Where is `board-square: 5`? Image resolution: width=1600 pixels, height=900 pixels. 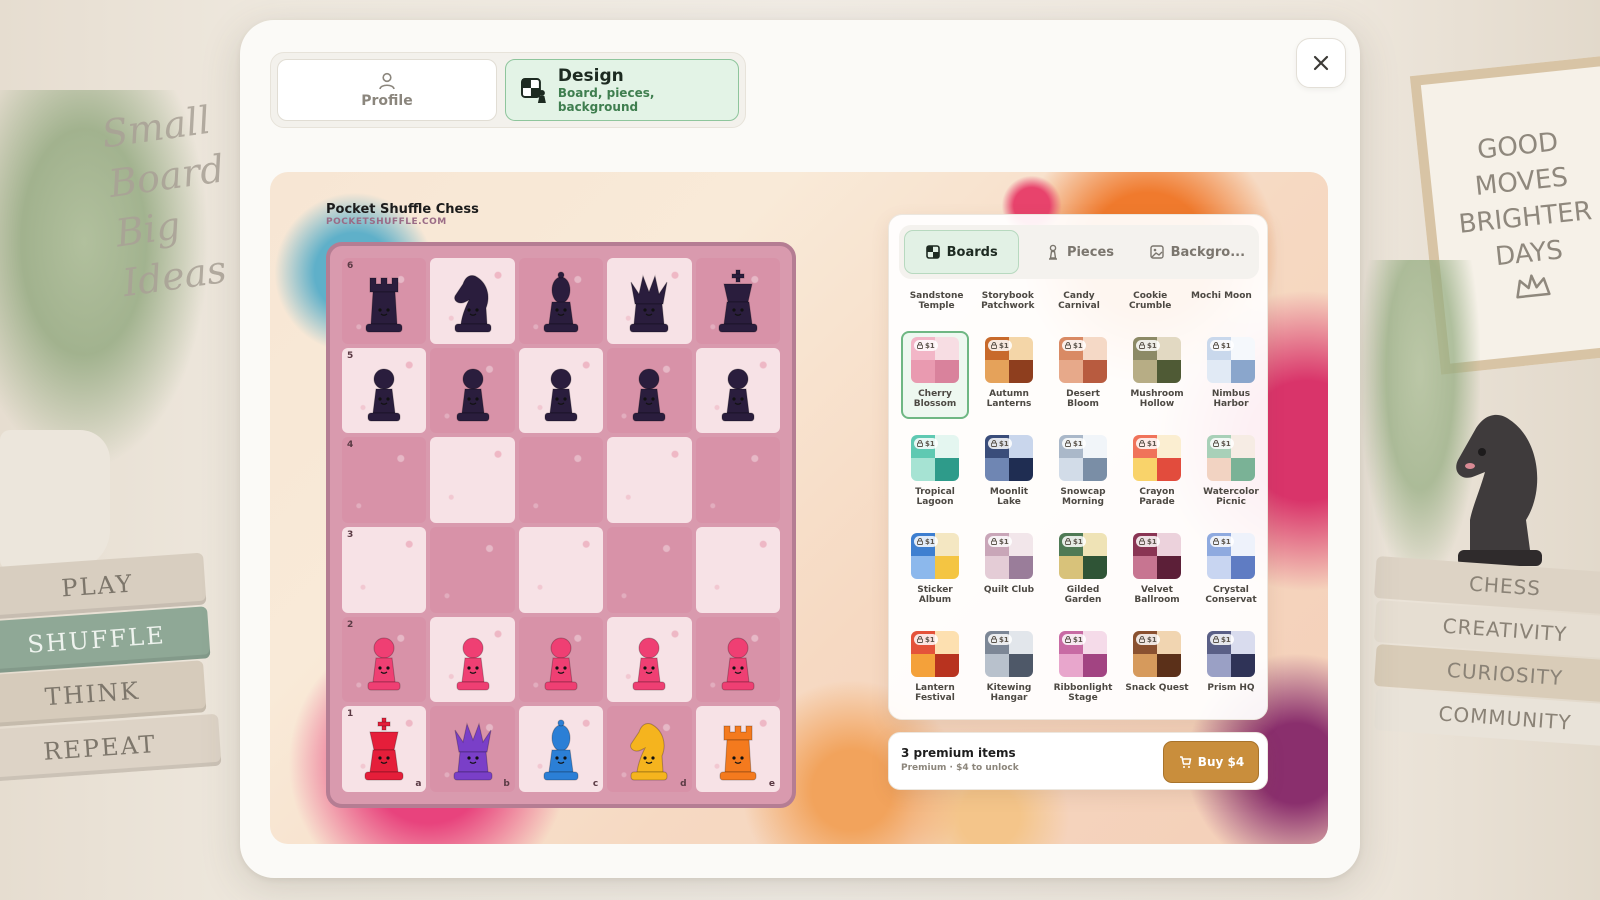
board-square: 5 is located at coordinates (384, 390).